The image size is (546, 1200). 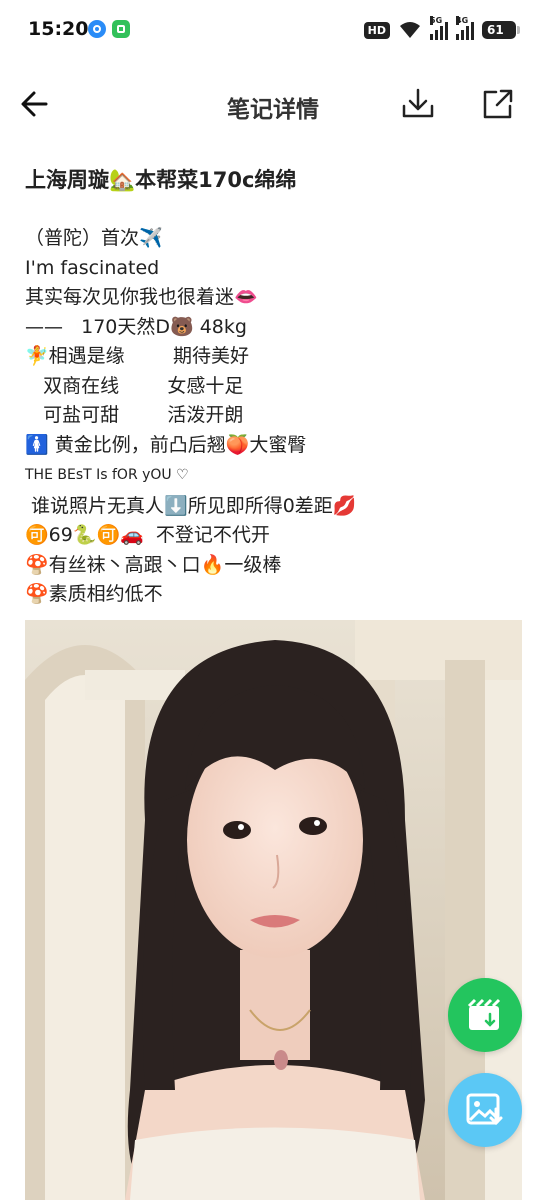 I want to click on note-line: 🚺 黄金比例，前凸后翘🍑大蜜臀, so click(x=166, y=444).